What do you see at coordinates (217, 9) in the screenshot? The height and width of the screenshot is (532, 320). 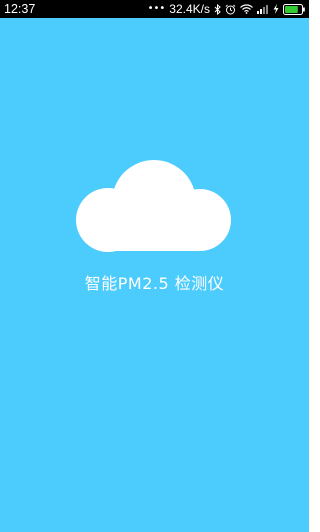 I see `bluetooth-icon` at bounding box center [217, 9].